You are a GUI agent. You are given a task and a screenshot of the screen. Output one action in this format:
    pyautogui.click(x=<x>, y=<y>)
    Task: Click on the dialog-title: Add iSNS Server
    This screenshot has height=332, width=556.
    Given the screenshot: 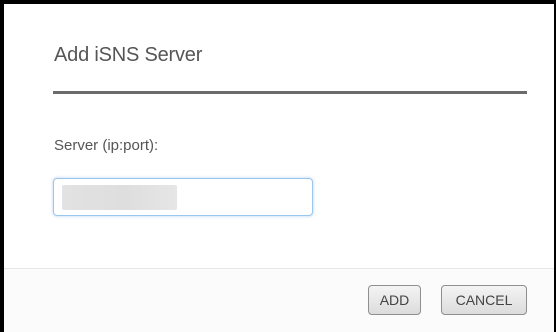 What is the action you would take?
    pyautogui.click(x=128, y=55)
    